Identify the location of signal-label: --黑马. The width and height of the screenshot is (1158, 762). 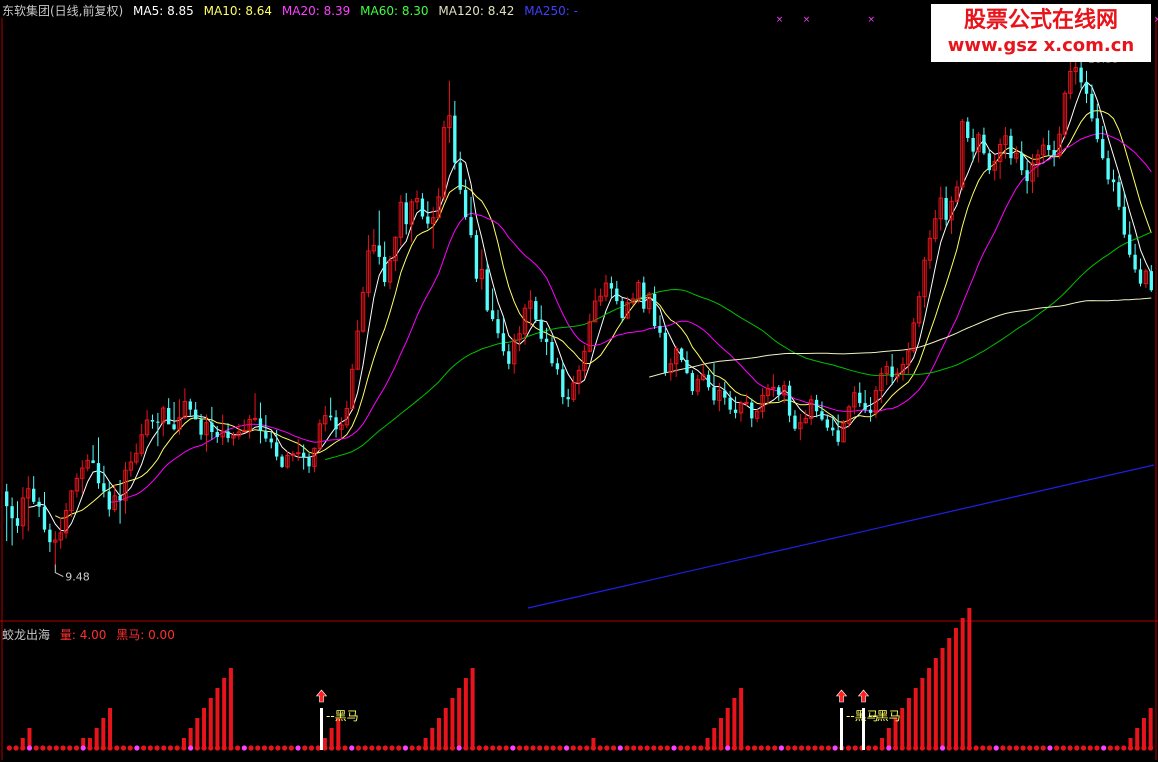
(342, 716).